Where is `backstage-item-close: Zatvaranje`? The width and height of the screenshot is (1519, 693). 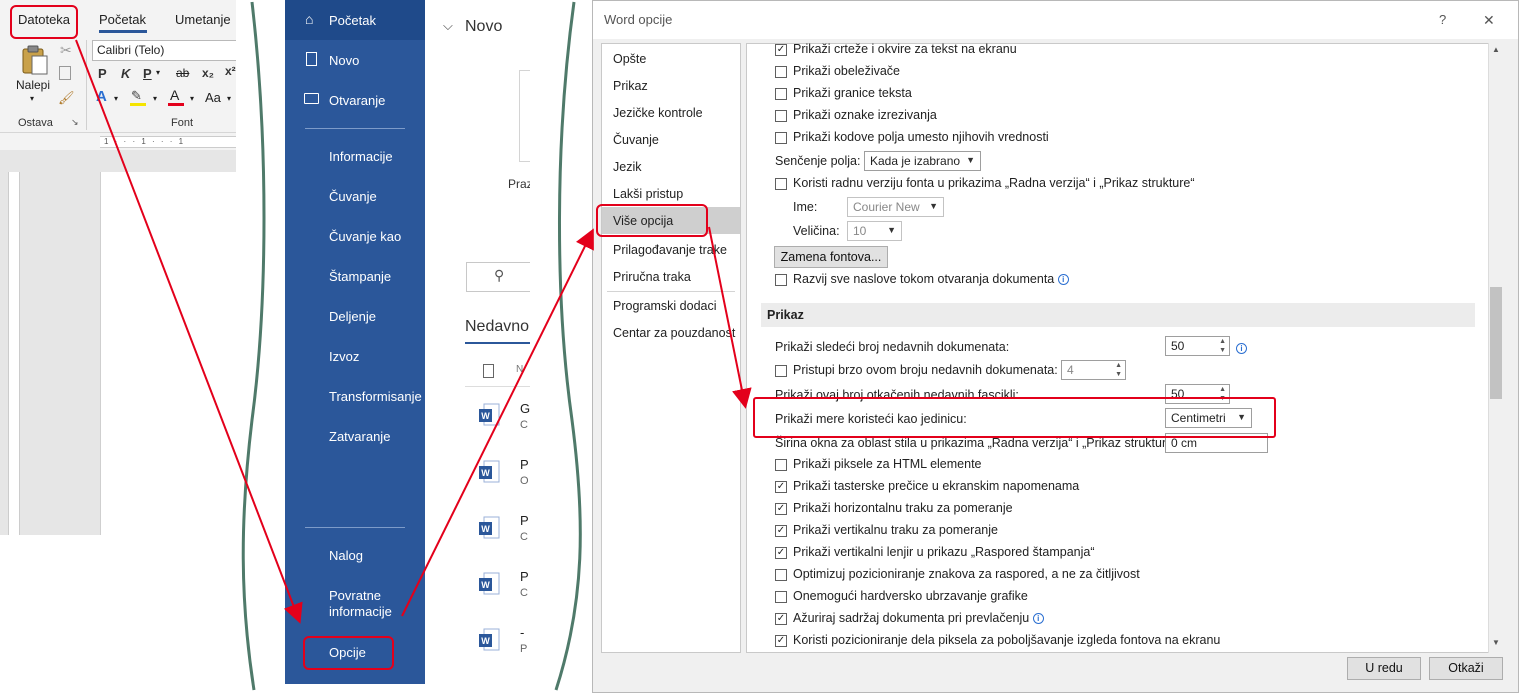
backstage-item-close: Zatvaranje is located at coordinates (359, 436).